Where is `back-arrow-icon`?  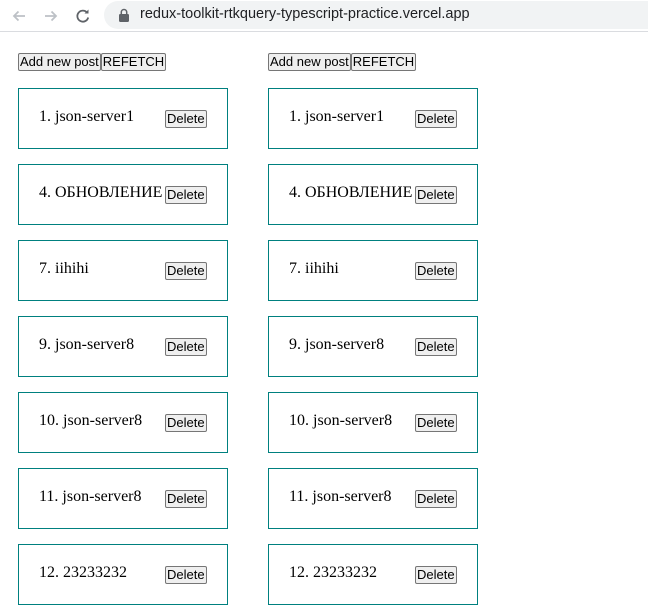
back-arrow-icon is located at coordinates (19, 16).